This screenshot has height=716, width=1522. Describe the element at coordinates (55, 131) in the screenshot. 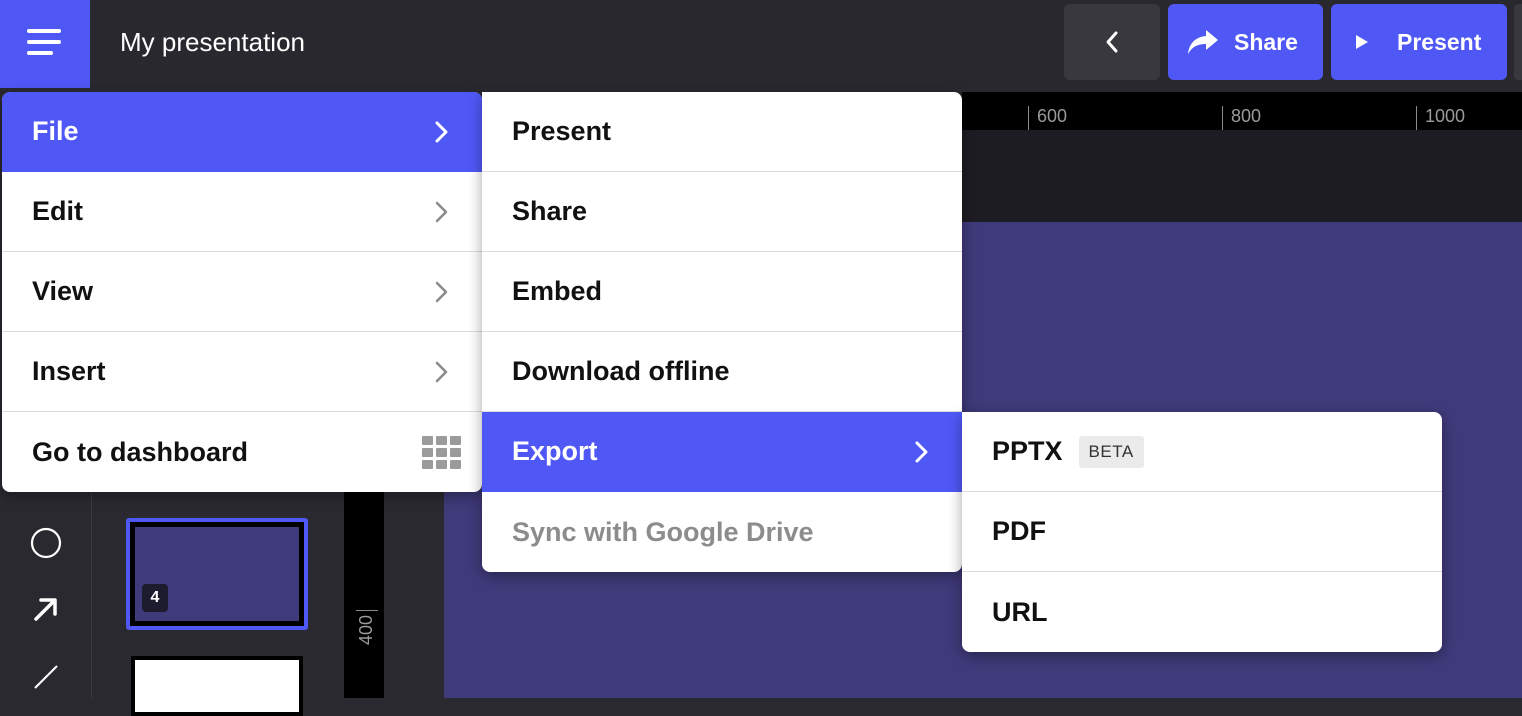

I see `menu-item-label: File` at that location.